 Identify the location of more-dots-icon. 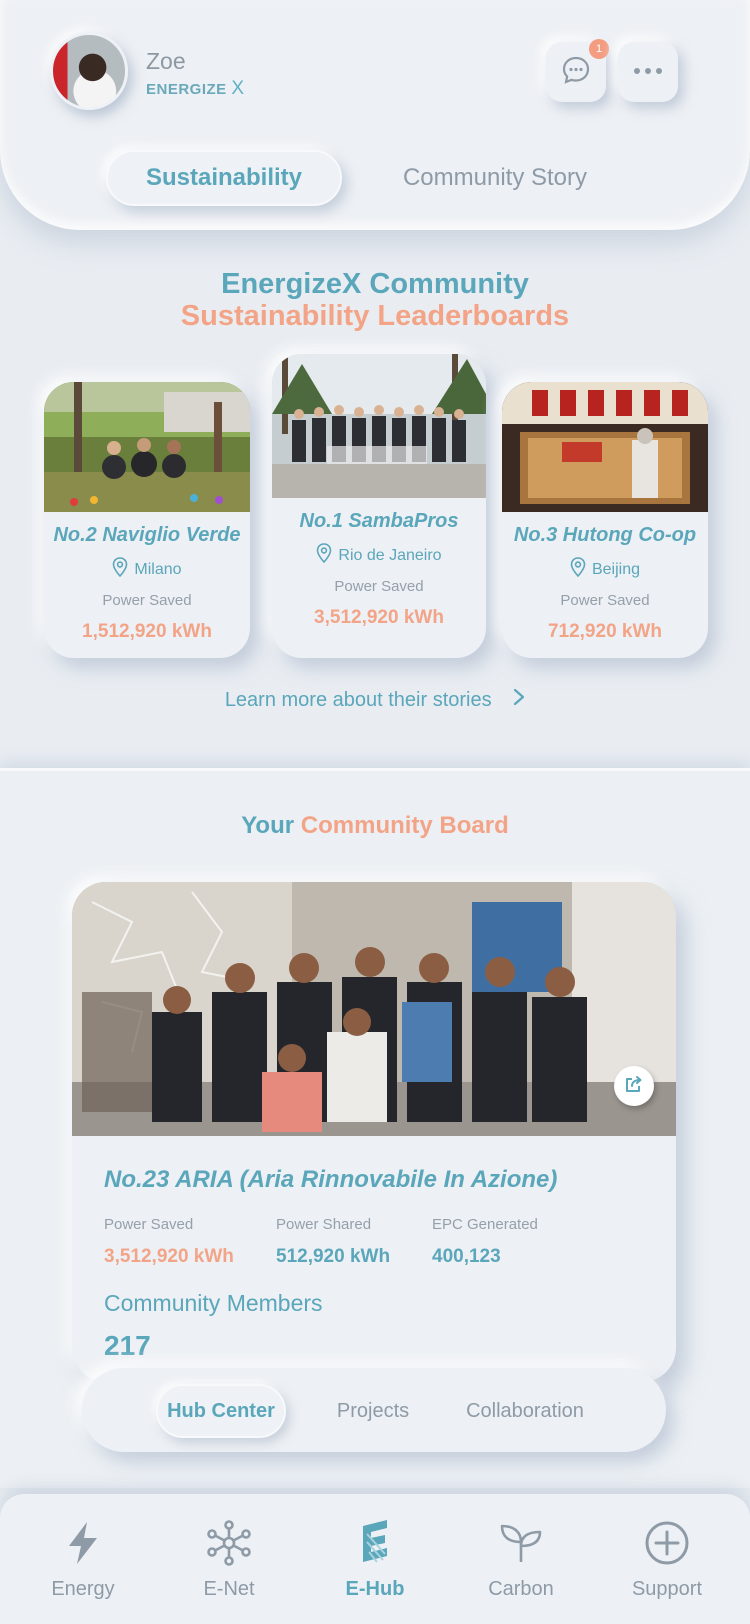
(648, 72).